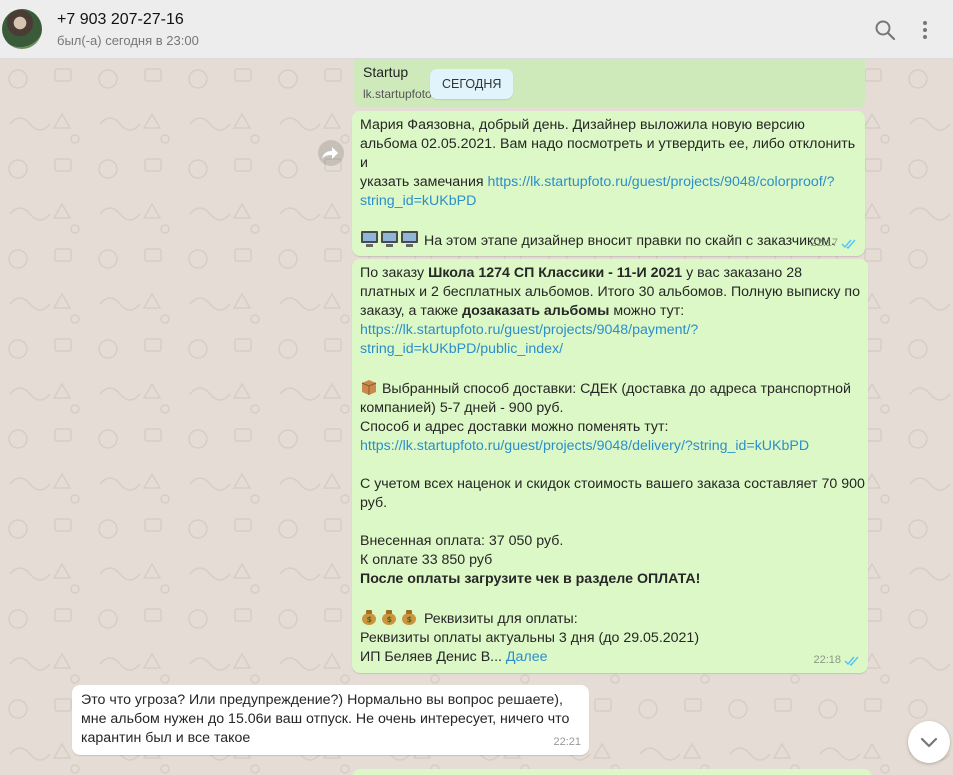 This screenshot has width=953, height=775. I want to click on message-text: ИП Беляев Денис В... Далее, so click(454, 657).